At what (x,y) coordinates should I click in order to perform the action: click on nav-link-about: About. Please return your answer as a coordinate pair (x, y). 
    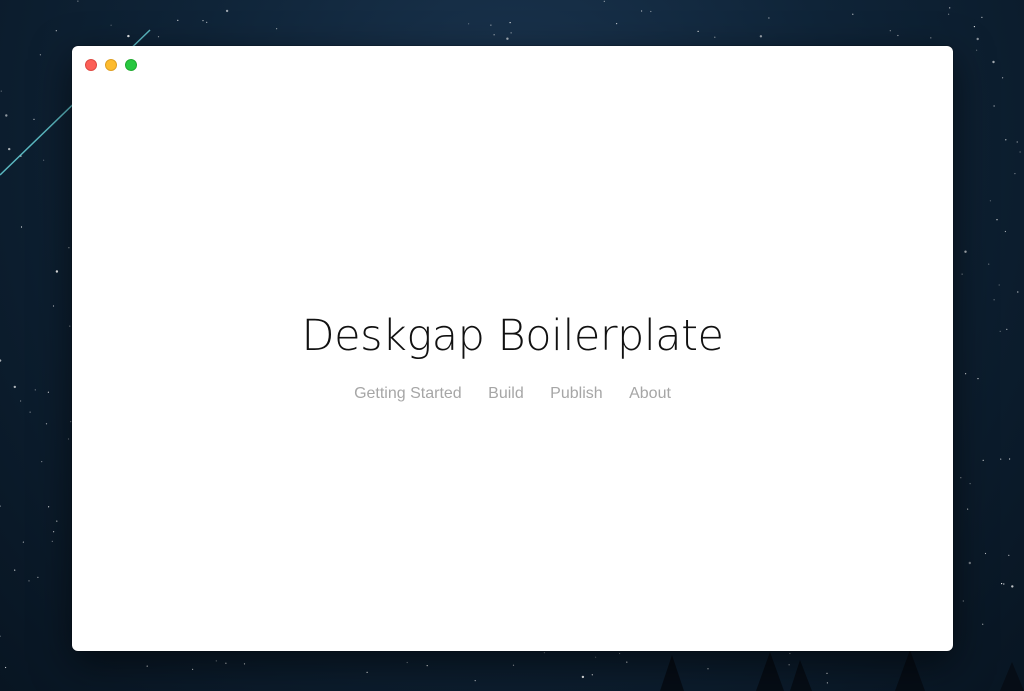
    Looking at the image, I should click on (650, 394).